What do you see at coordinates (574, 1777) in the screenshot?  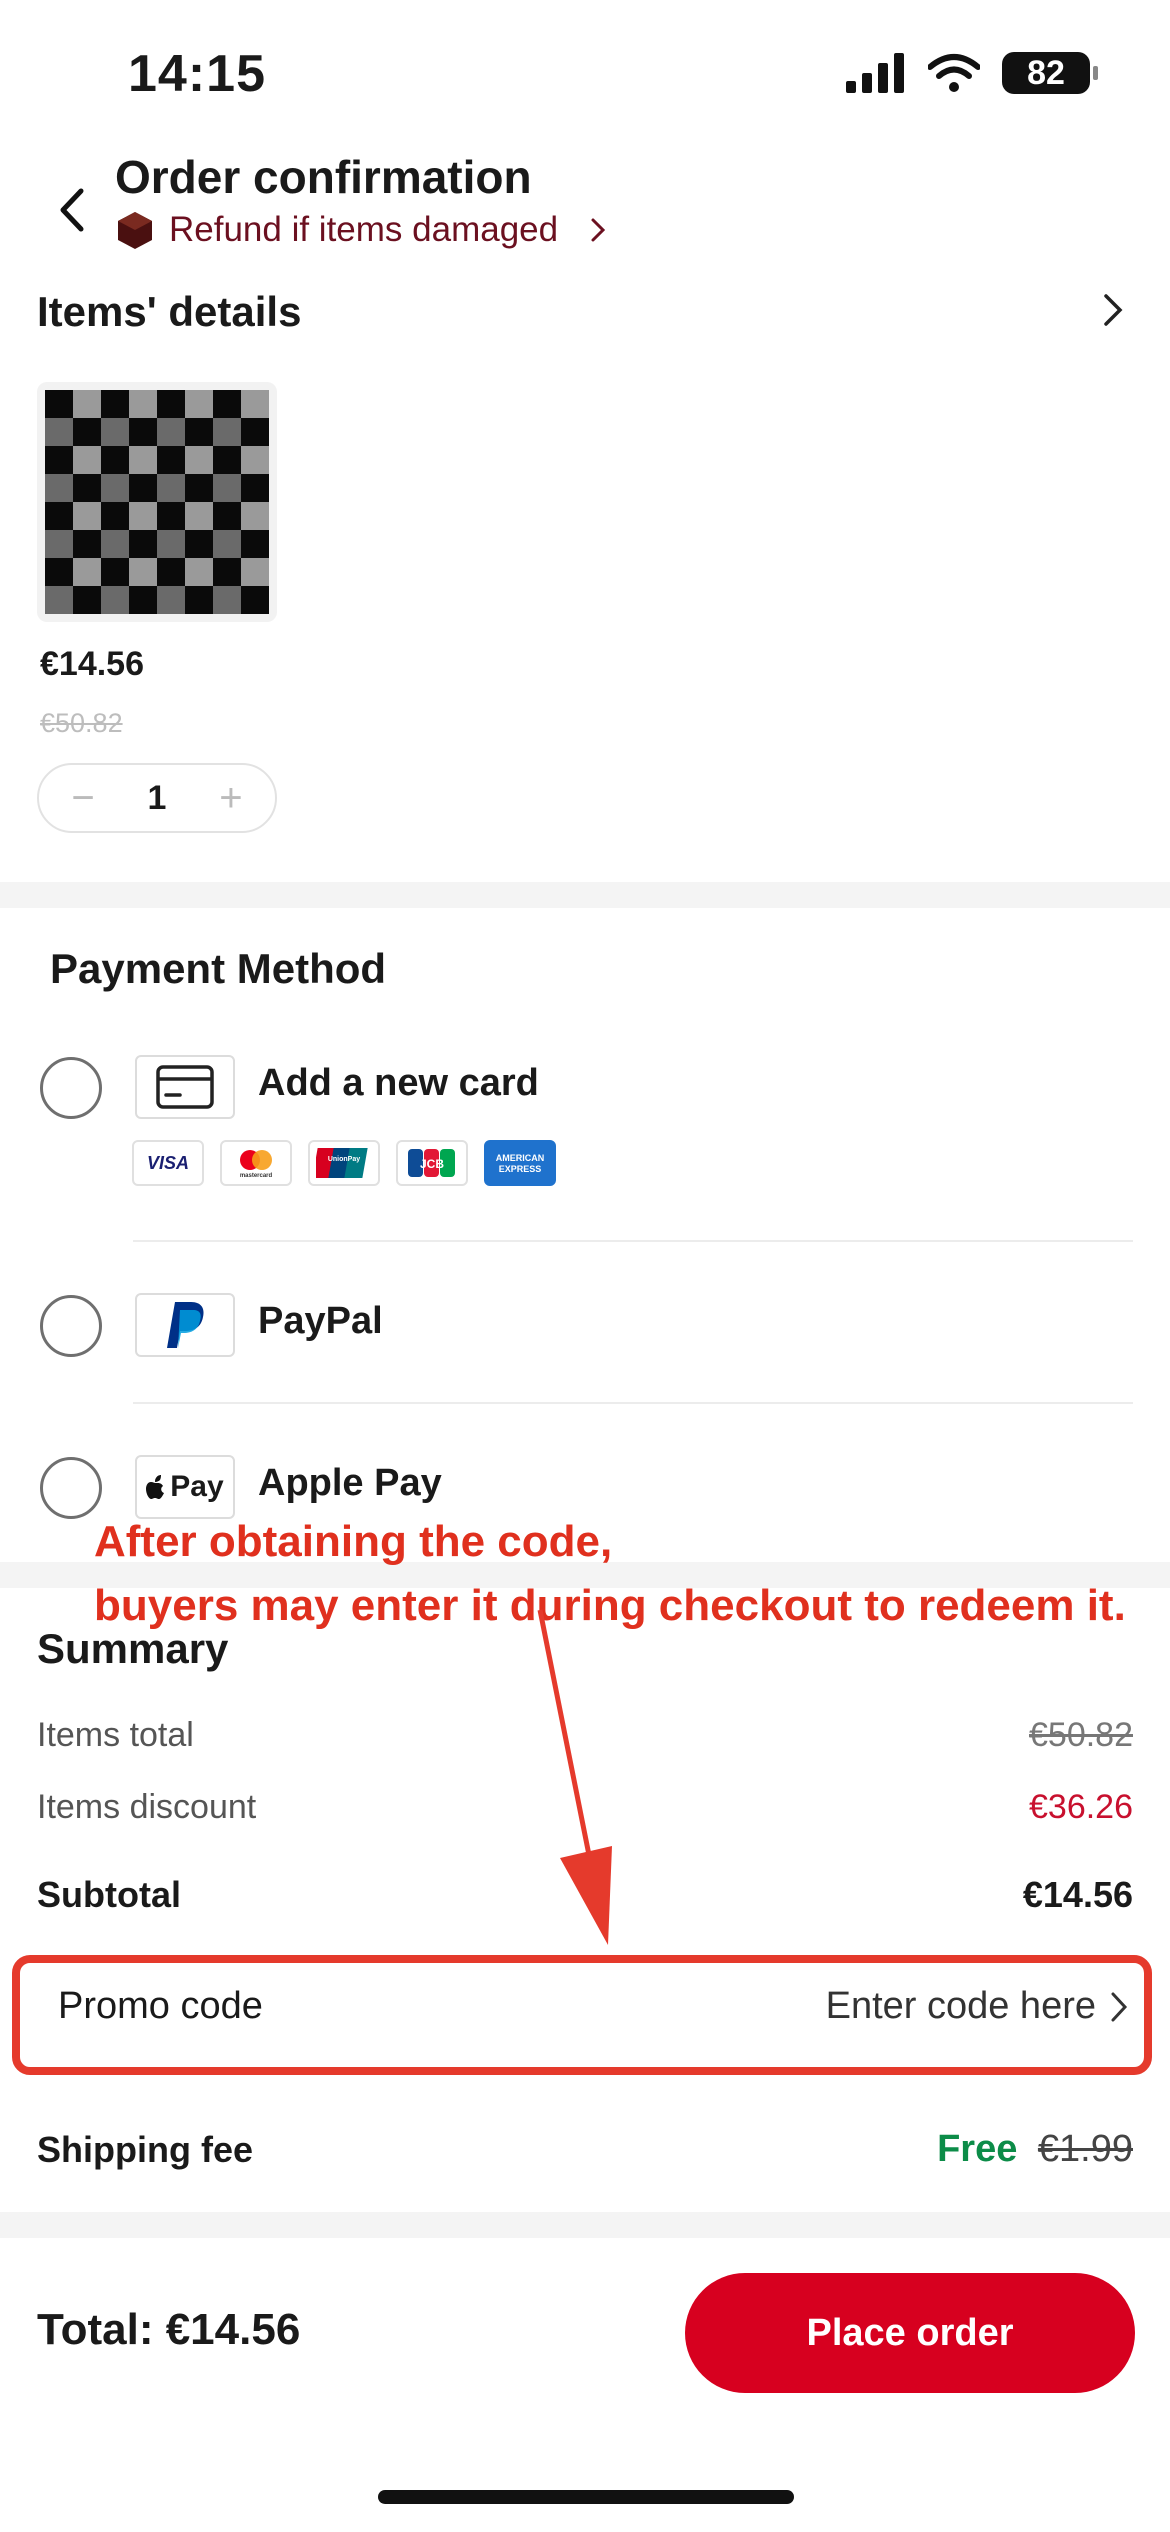 I see `annotation-arrow` at bounding box center [574, 1777].